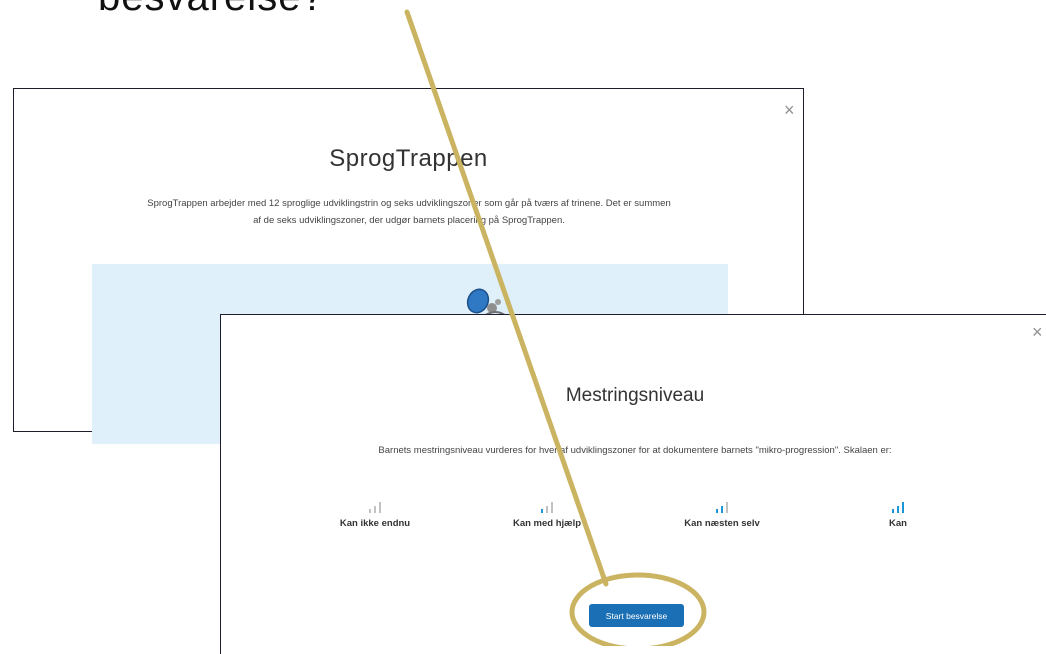  I want to click on dialog-title: SprogTrappen, so click(408, 158).